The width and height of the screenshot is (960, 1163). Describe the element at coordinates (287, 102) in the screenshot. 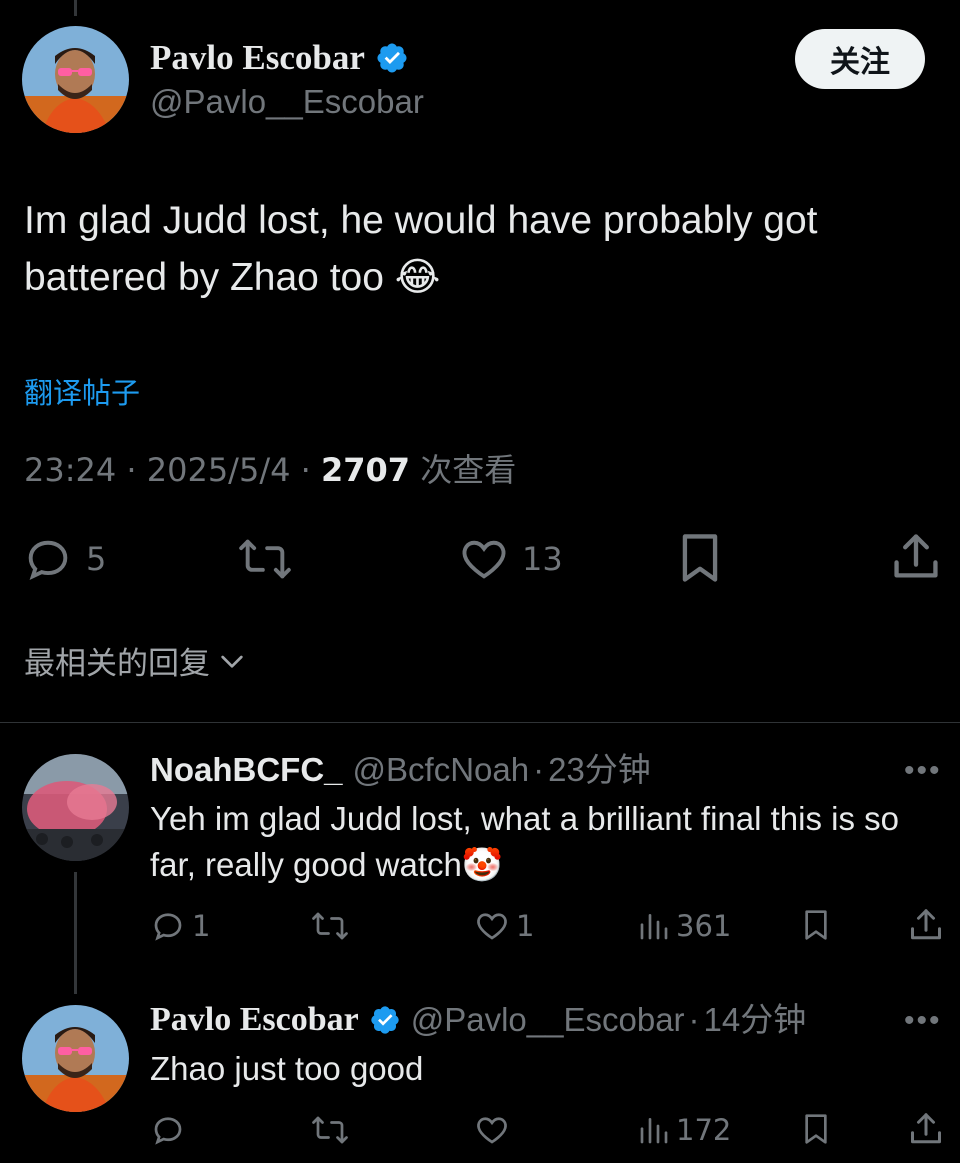

I see `author-handle: @Pavlo__Escobar` at that location.